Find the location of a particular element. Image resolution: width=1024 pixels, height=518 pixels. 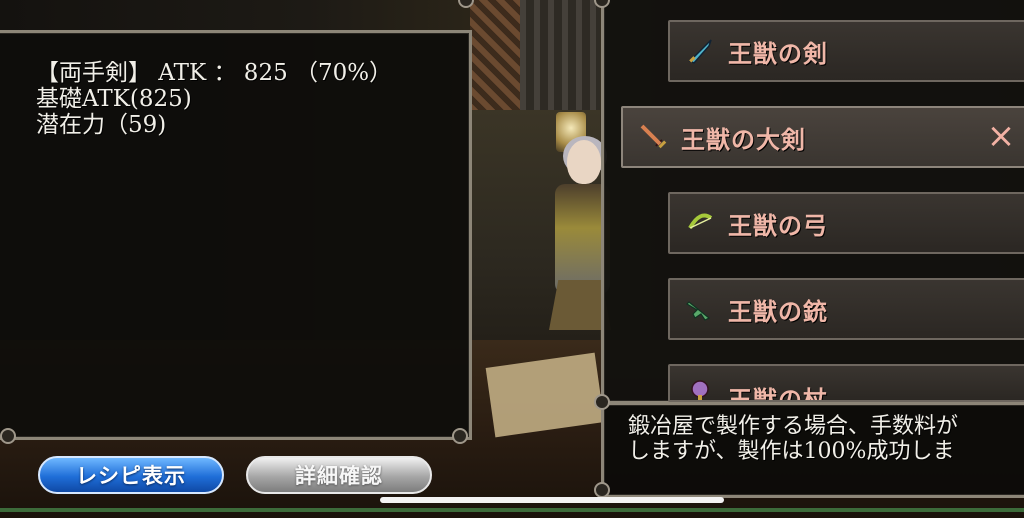

staff-icon is located at coordinates (700, 389).